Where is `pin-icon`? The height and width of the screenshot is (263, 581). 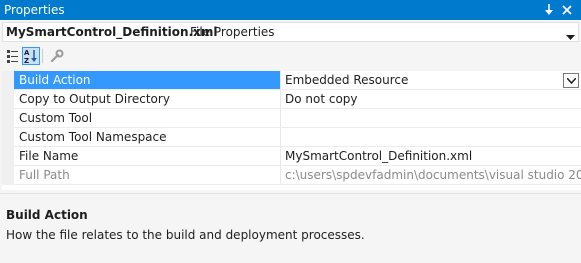 pin-icon is located at coordinates (549, 9).